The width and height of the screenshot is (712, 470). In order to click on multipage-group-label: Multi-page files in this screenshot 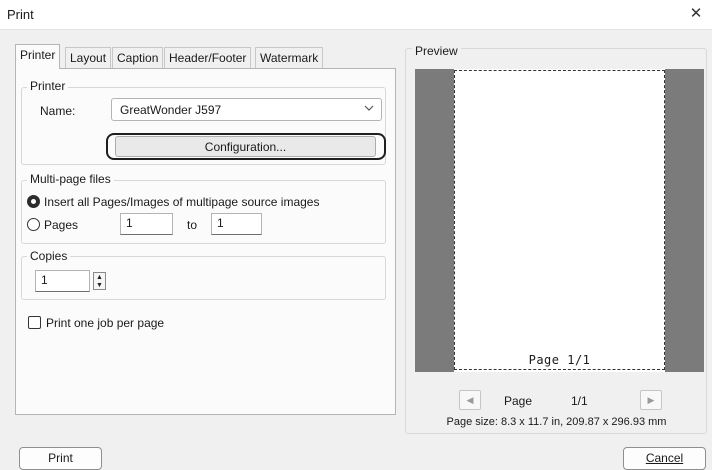, I will do `click(70, 179)`.